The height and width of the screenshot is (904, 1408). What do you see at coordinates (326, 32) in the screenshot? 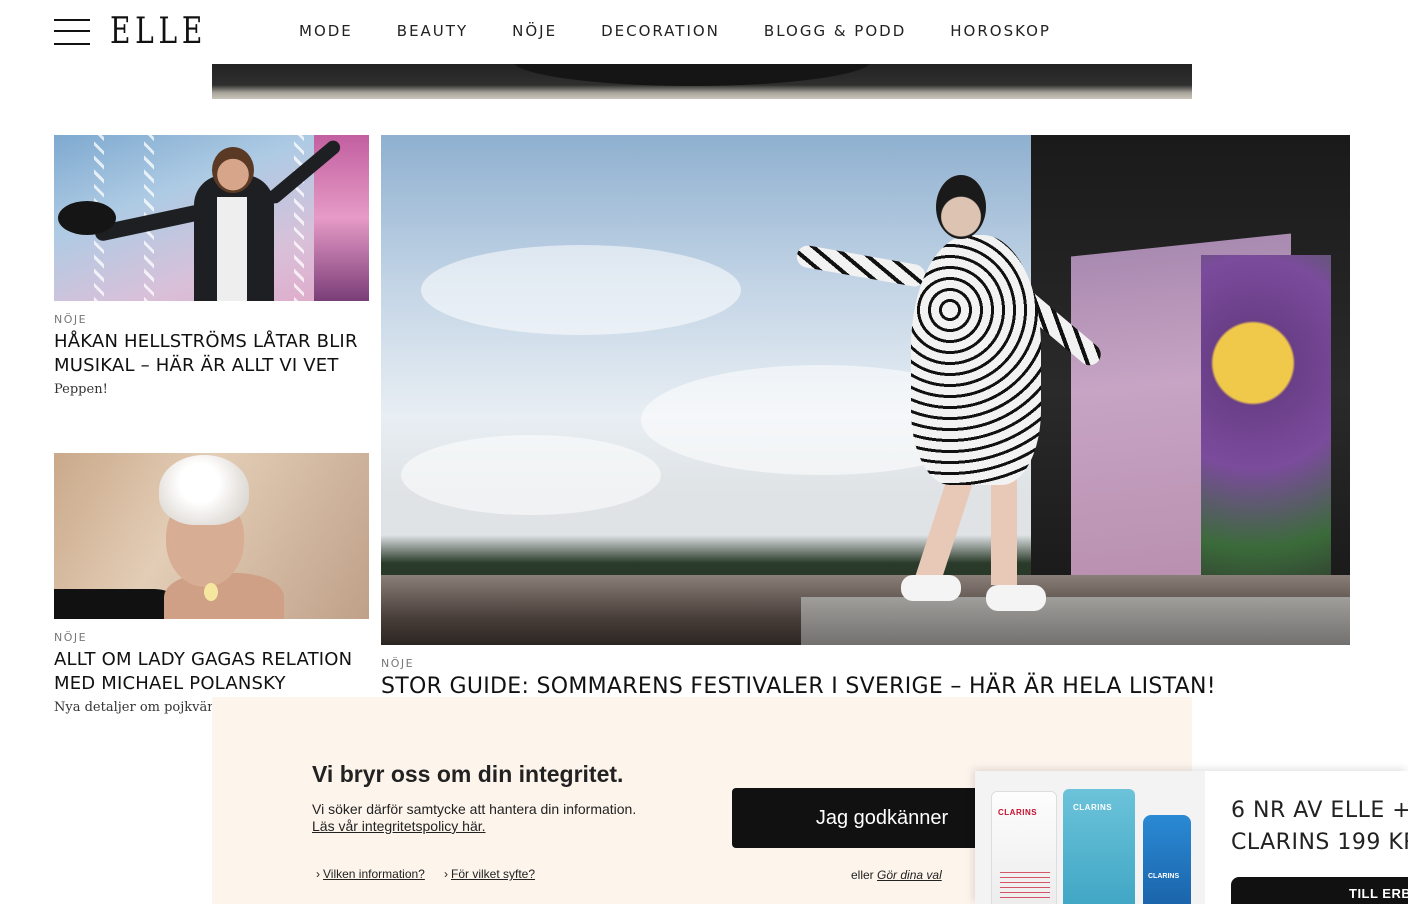
I see `nav-item-mode: MODE` at bounding box center [326, 32].